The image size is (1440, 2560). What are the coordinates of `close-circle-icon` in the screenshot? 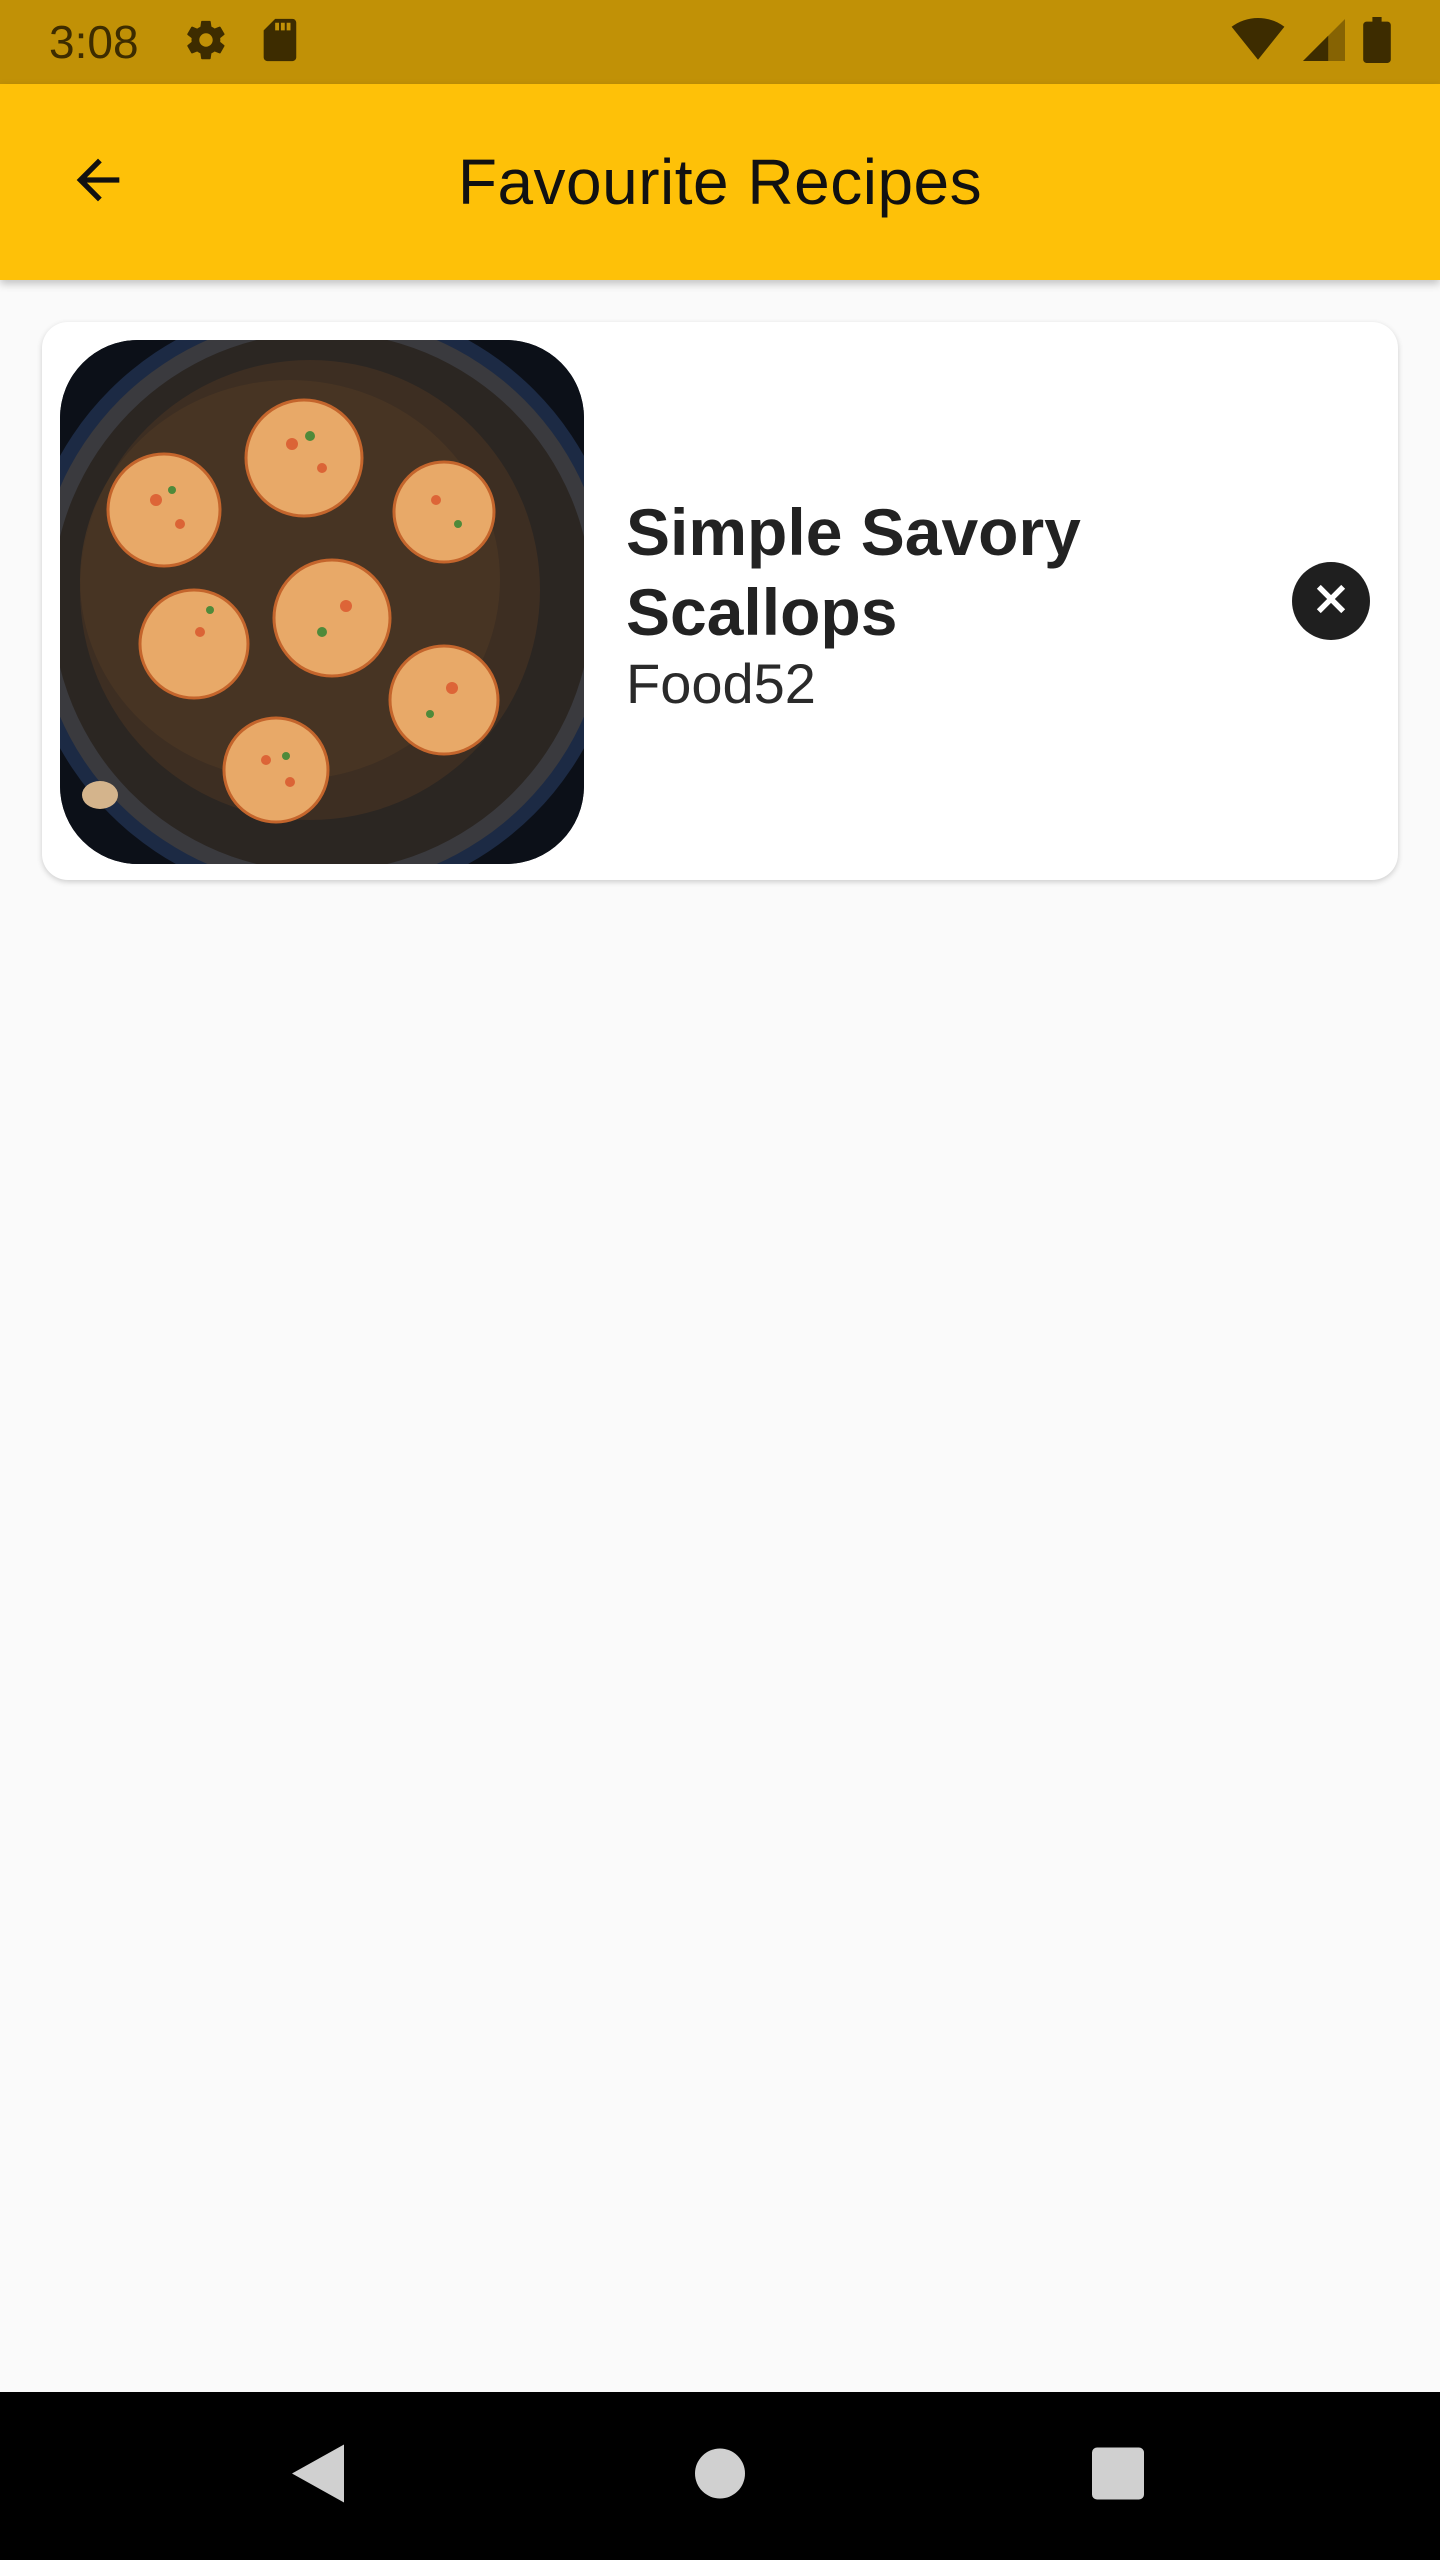 It's located at (1331, 601).